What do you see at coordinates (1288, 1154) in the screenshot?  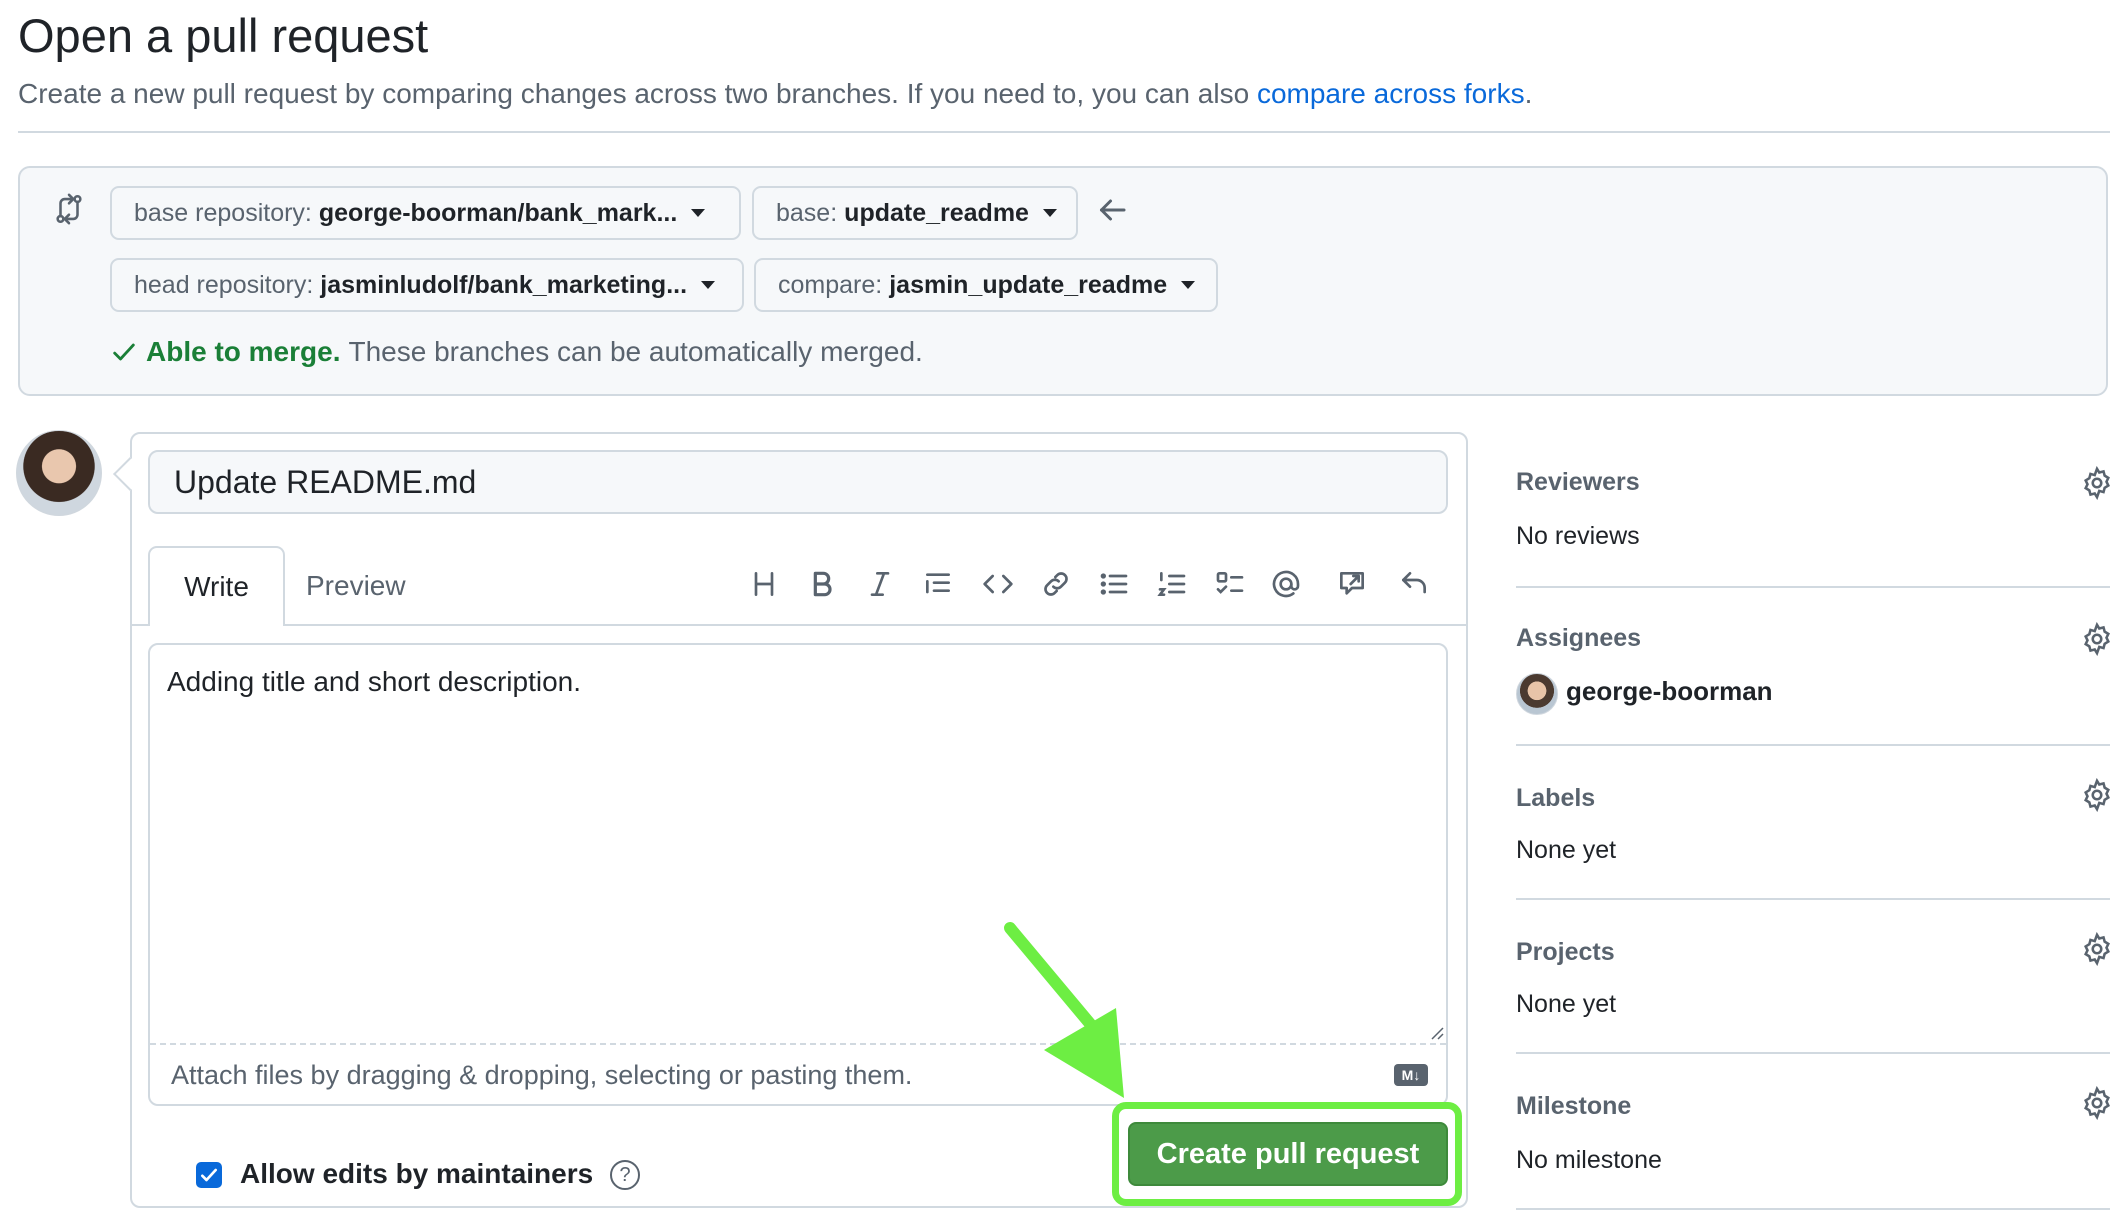 I see `create-pull-request-button: Create pull request` at bounding box center [1288, 1154].